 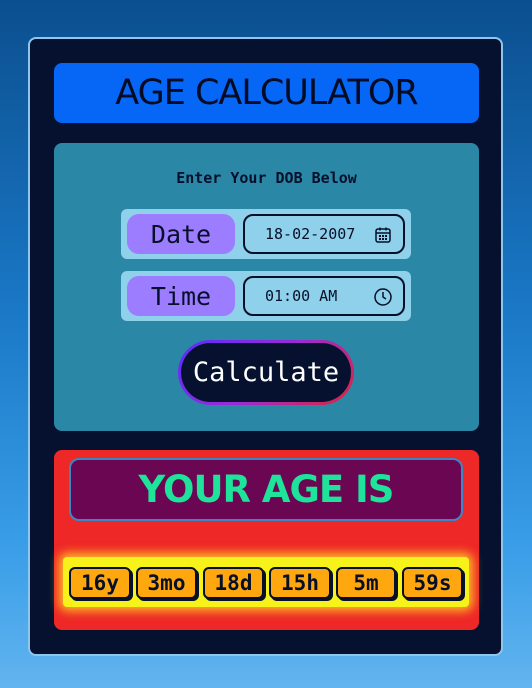 What do you see at coordinates (266, 582) in the screenshot?
I see `age-breakdown: 16y 3mo 18d 15h 5m 59s` at bounding box center [266, 582].